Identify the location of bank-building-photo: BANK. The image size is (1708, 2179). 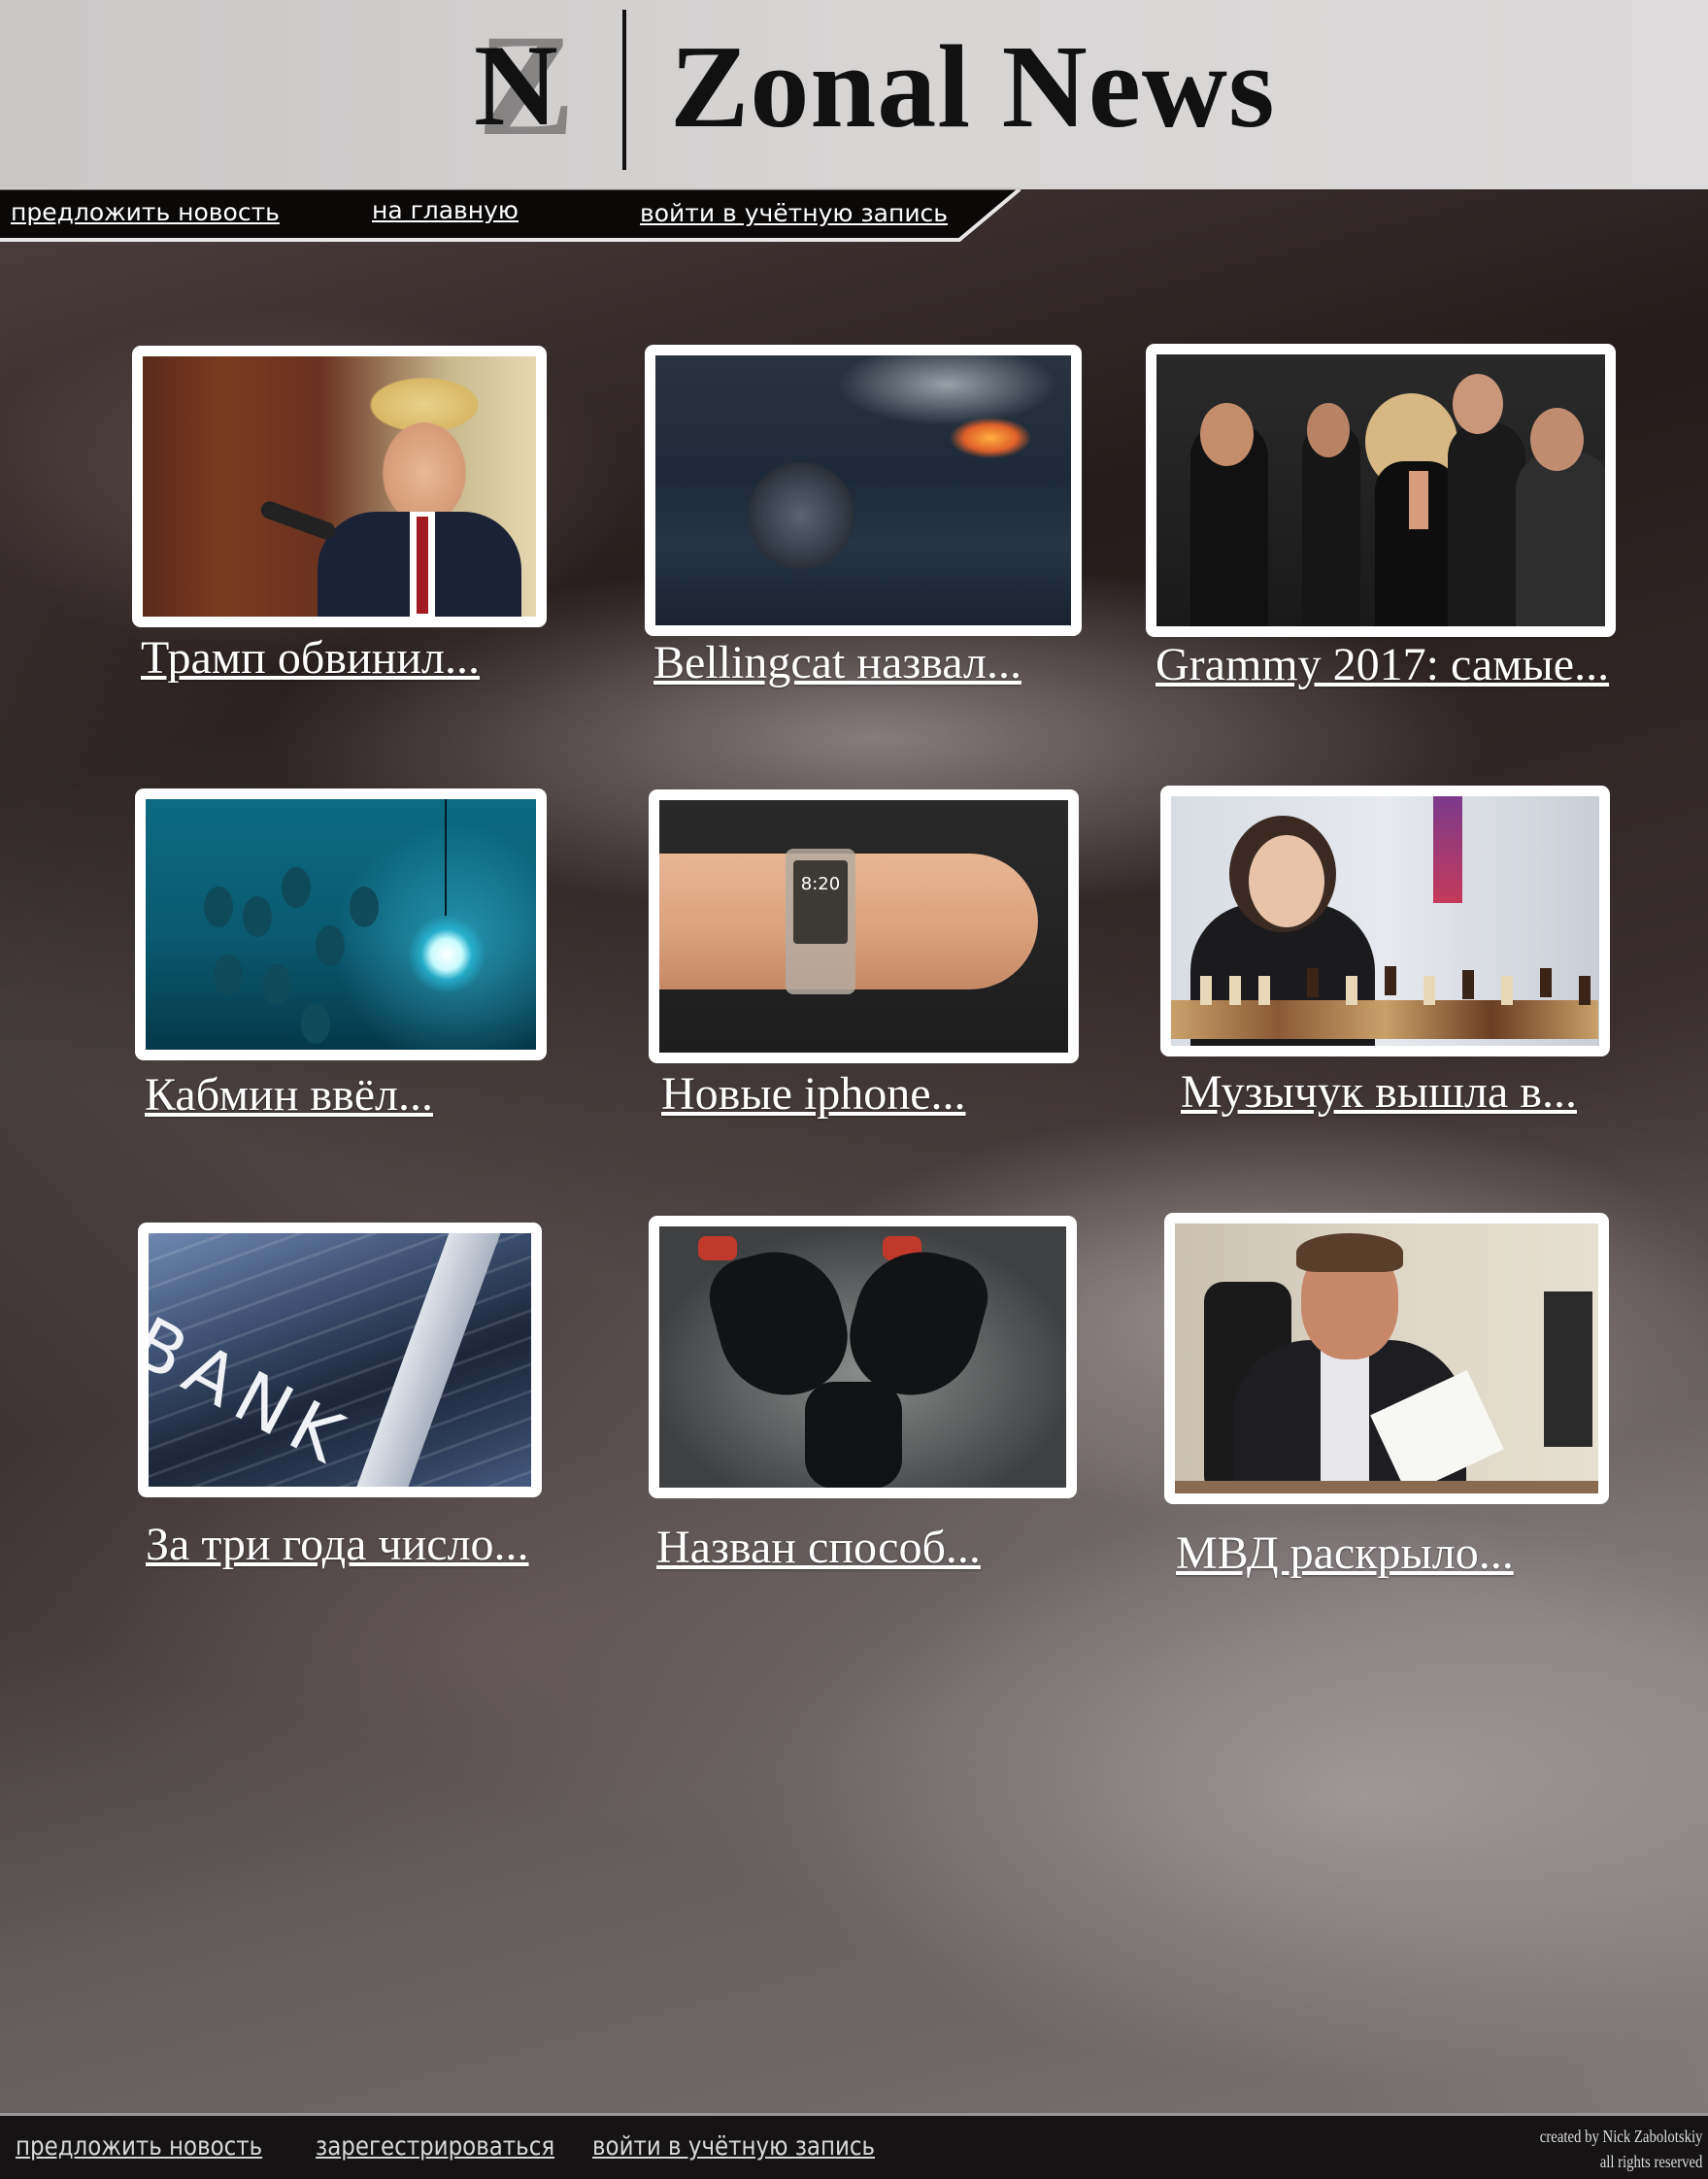
(340, 1360).